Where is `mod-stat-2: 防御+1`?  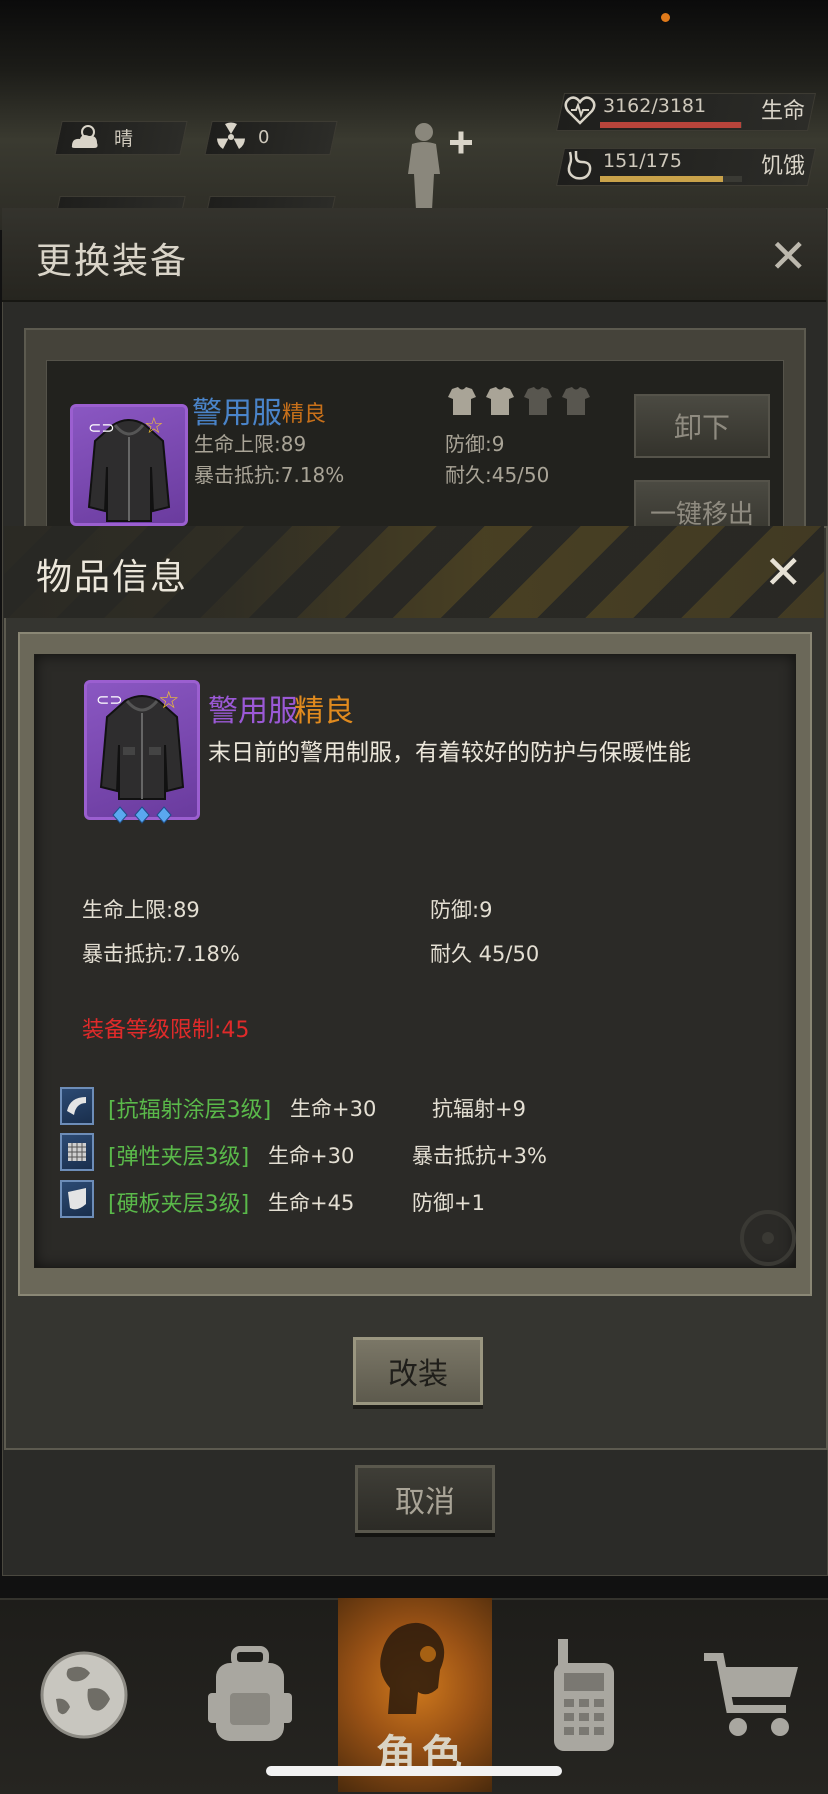
mod-stat-2: 防御+1 is located at coordinates (448, 1203).